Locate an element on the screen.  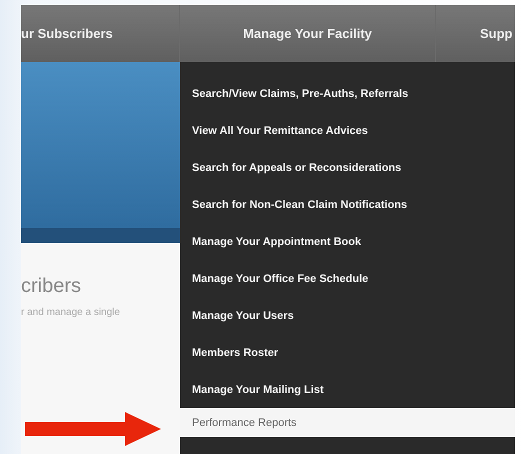
menu-item: Search for Appeals or Reconsiderations is located at coordinates (347, 167).